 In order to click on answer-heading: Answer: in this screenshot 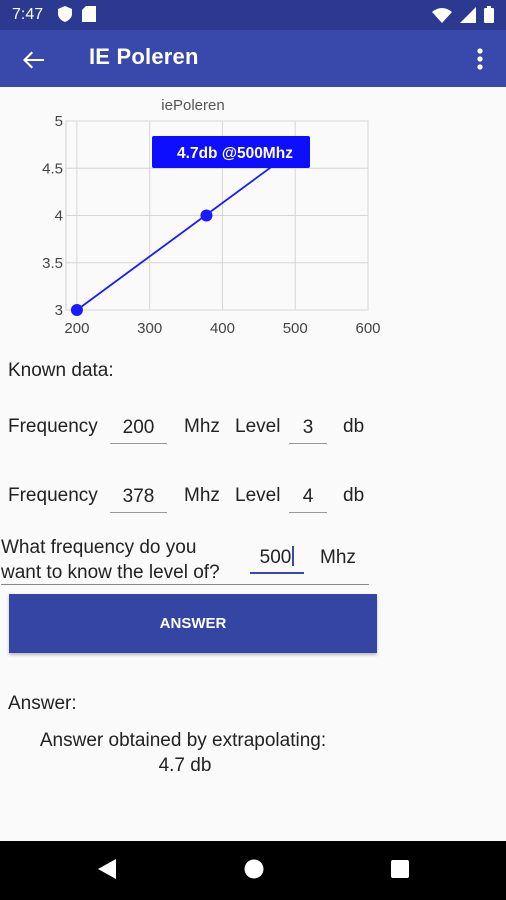, I will do `click(42, 703)`.